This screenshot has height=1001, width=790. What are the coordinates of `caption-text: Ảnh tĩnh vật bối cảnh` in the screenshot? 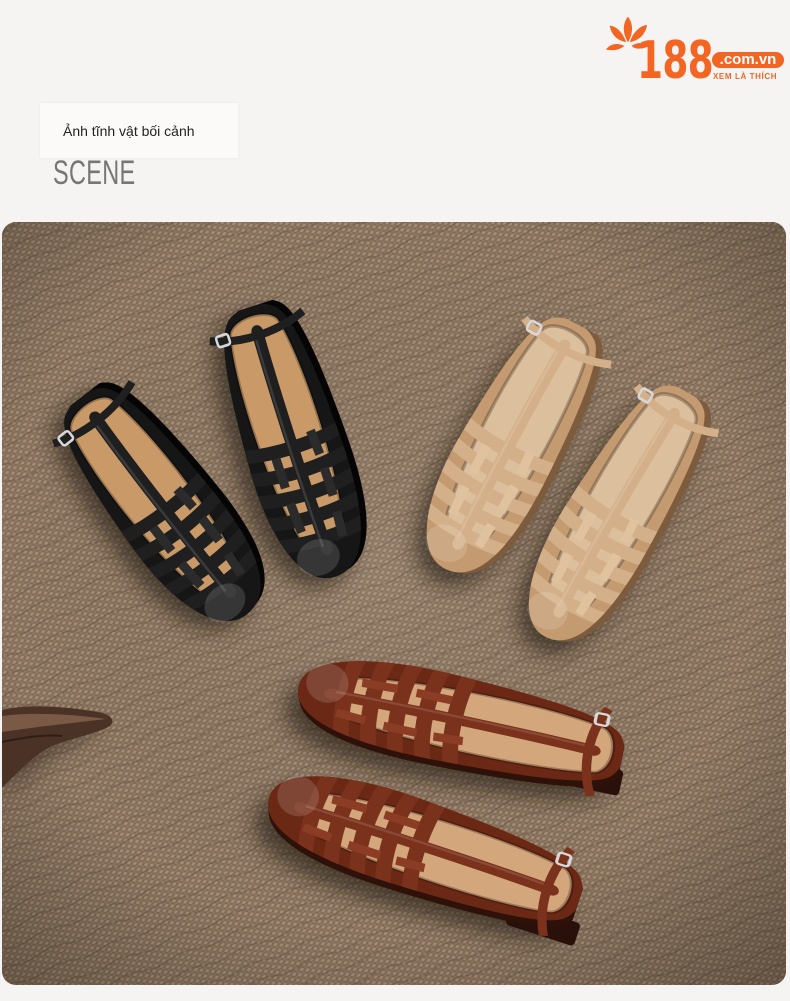 It's located at (129, 131).